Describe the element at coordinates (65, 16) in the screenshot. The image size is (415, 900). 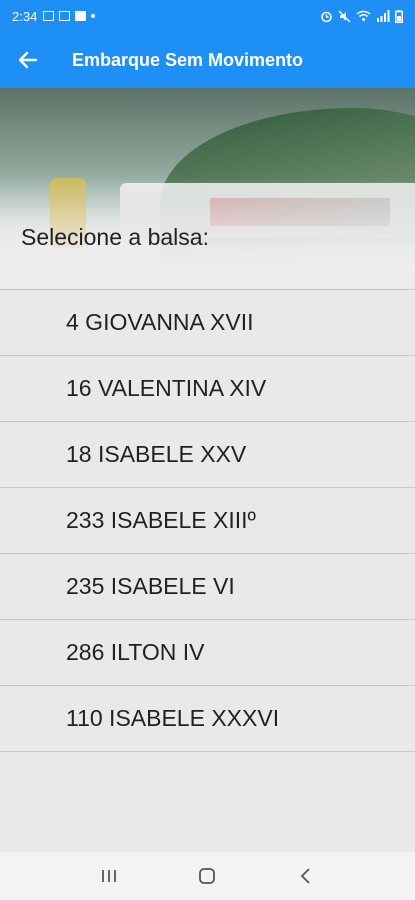
I see `cast-icon` at that location.